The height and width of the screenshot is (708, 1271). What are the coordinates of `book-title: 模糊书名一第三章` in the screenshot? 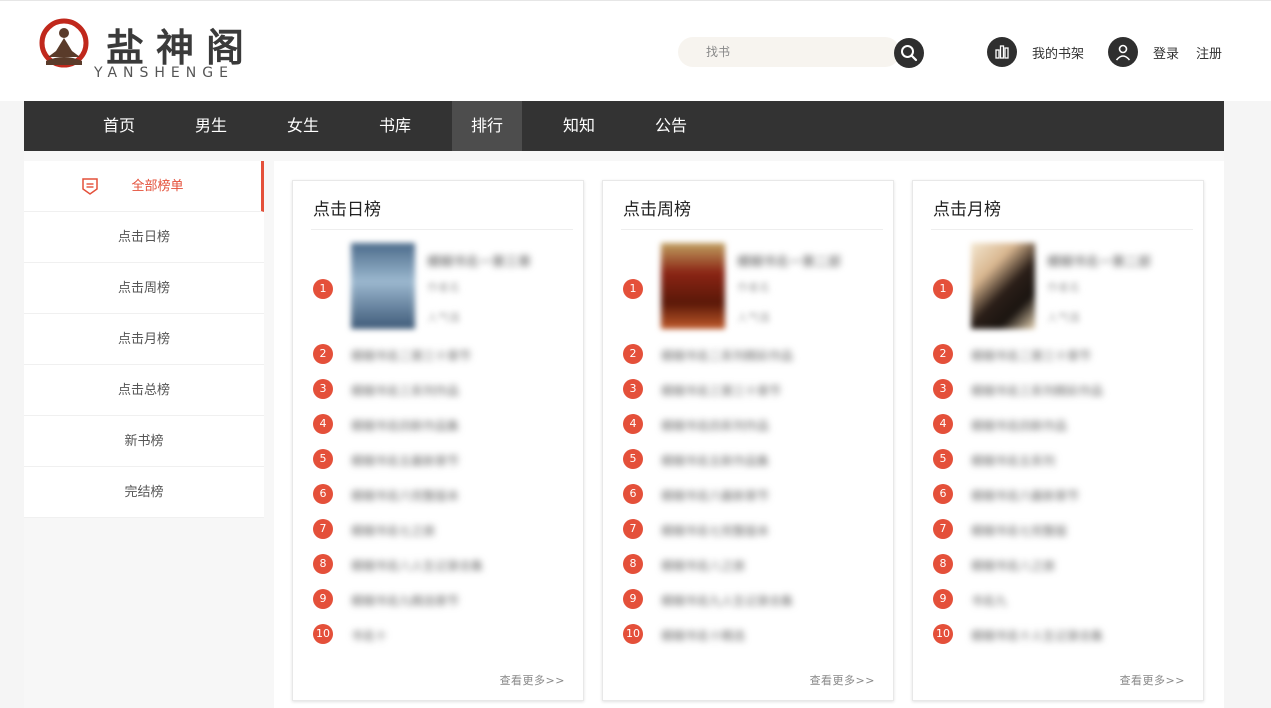 It's located at (492, 260).